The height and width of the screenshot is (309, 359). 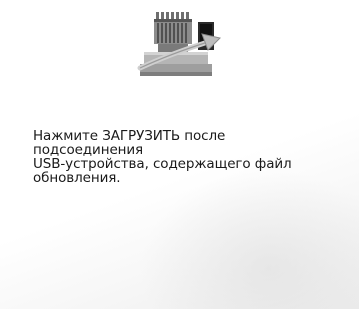 What do you see at coordinates (180, 46) in the screenshot?
I see `embroidery-machine-update-icon` at bounding box center [180, 46].